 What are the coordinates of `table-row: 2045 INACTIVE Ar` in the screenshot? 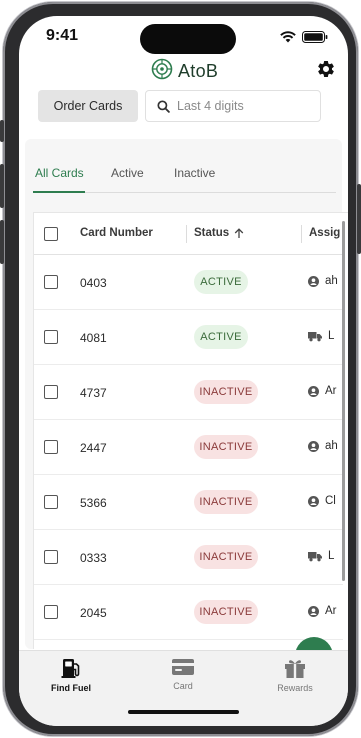 It's located at (188, 612).